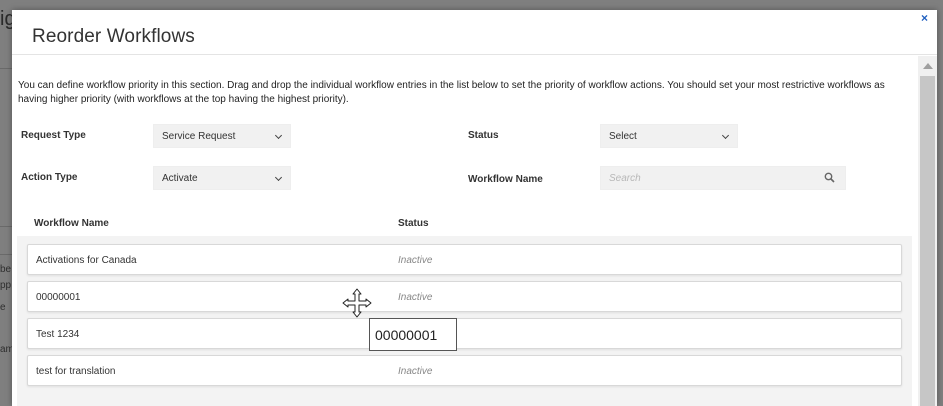 Image resolution: width=943 pixels, height=406 pixels. I want to click on background-text-fragment: be, so click(6, 269).